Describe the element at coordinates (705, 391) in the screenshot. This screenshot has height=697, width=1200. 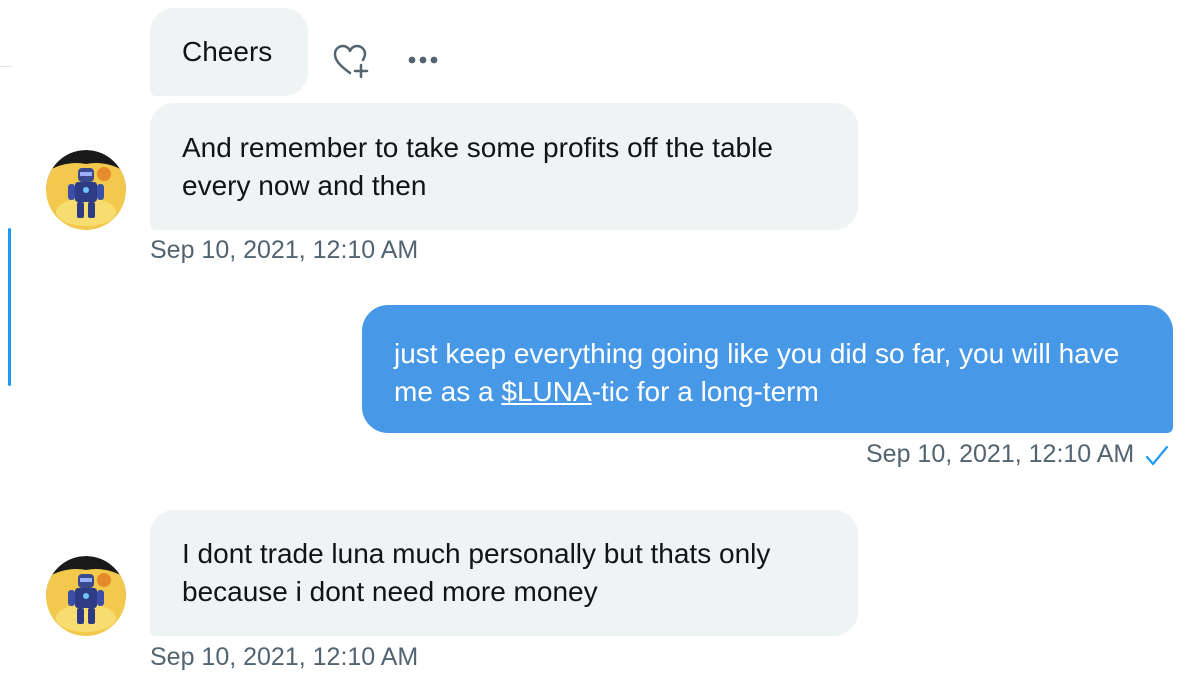
I see `message-text: -tic for a long-term` at that location.